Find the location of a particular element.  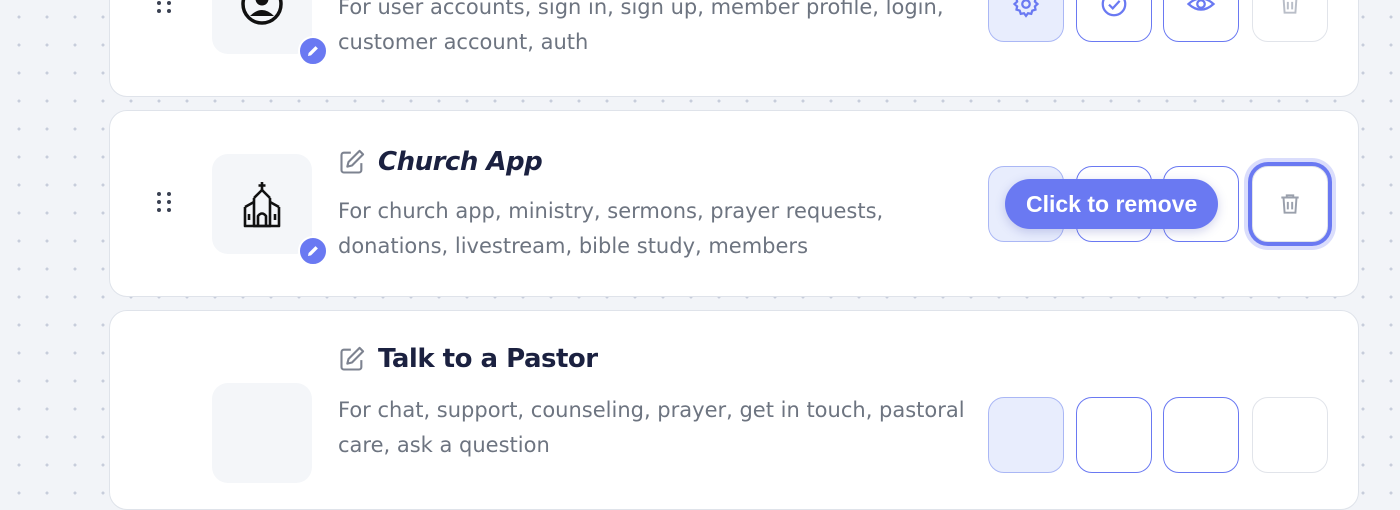

title-row: Talk to a Pastor is located at coordinates (468, 359).